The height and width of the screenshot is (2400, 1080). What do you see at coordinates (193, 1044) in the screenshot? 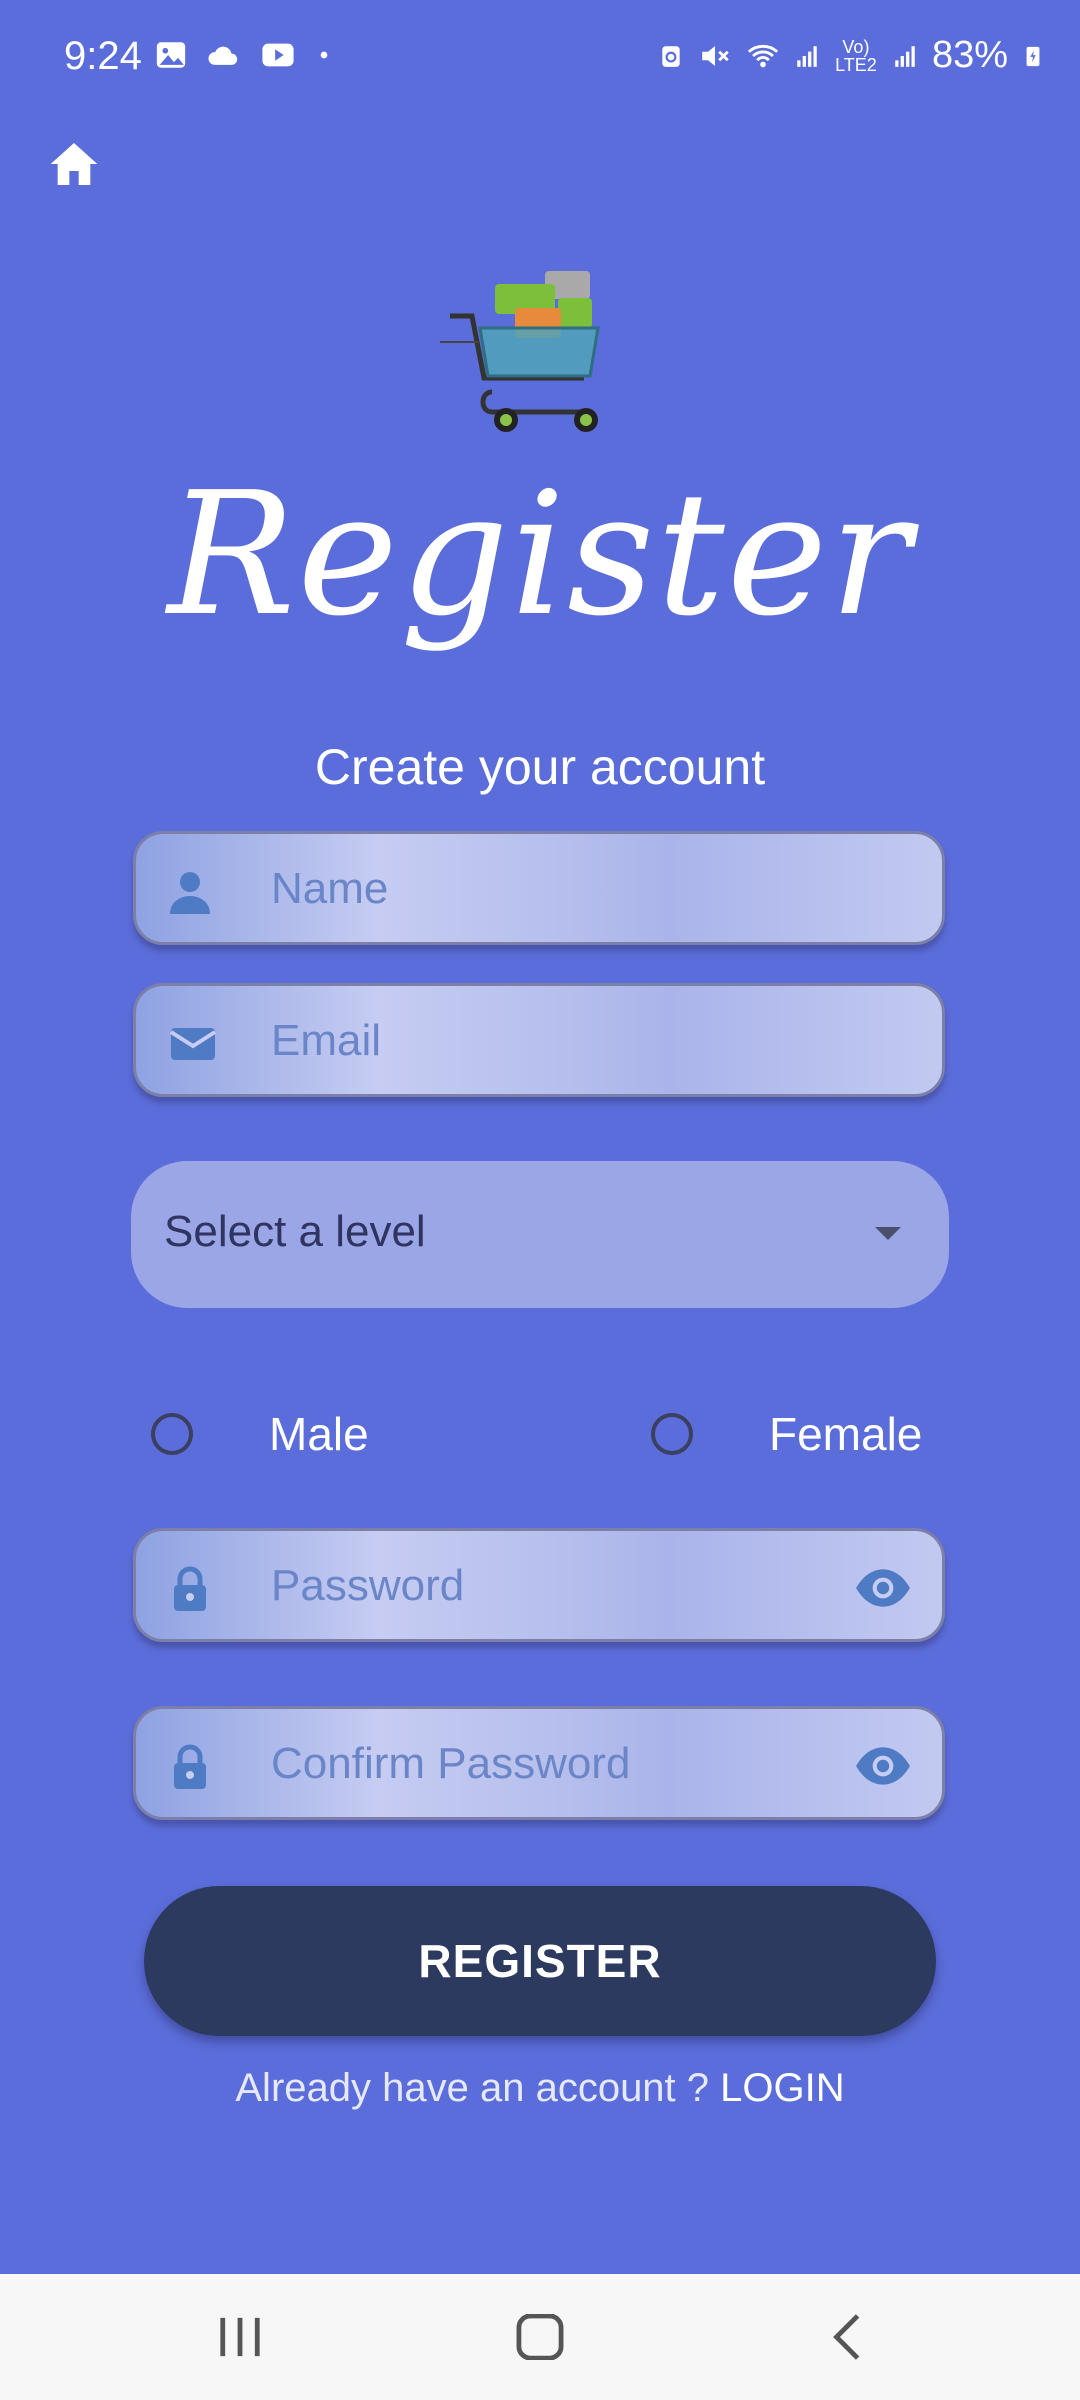
I see `mail-icon` at bounding box center [193, 1044].